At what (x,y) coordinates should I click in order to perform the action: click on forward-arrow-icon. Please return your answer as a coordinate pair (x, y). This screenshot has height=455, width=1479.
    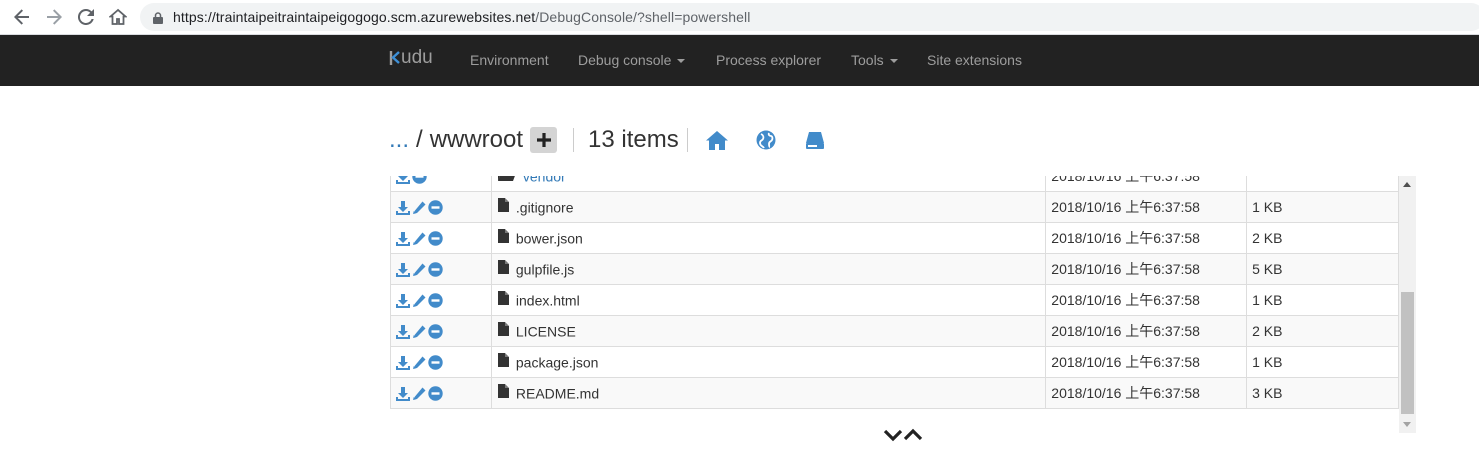
    Looking at the image, I should click on (54, 17).